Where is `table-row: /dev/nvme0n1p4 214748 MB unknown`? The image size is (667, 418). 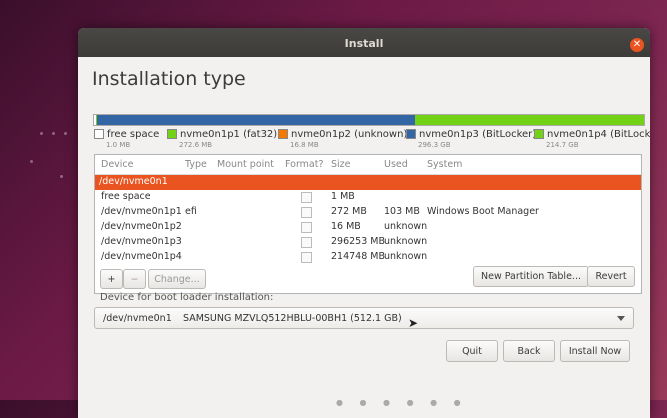
table-row: /dev/nvme0n1p4 214748 MB unknown is located at coordinates (368, 257).